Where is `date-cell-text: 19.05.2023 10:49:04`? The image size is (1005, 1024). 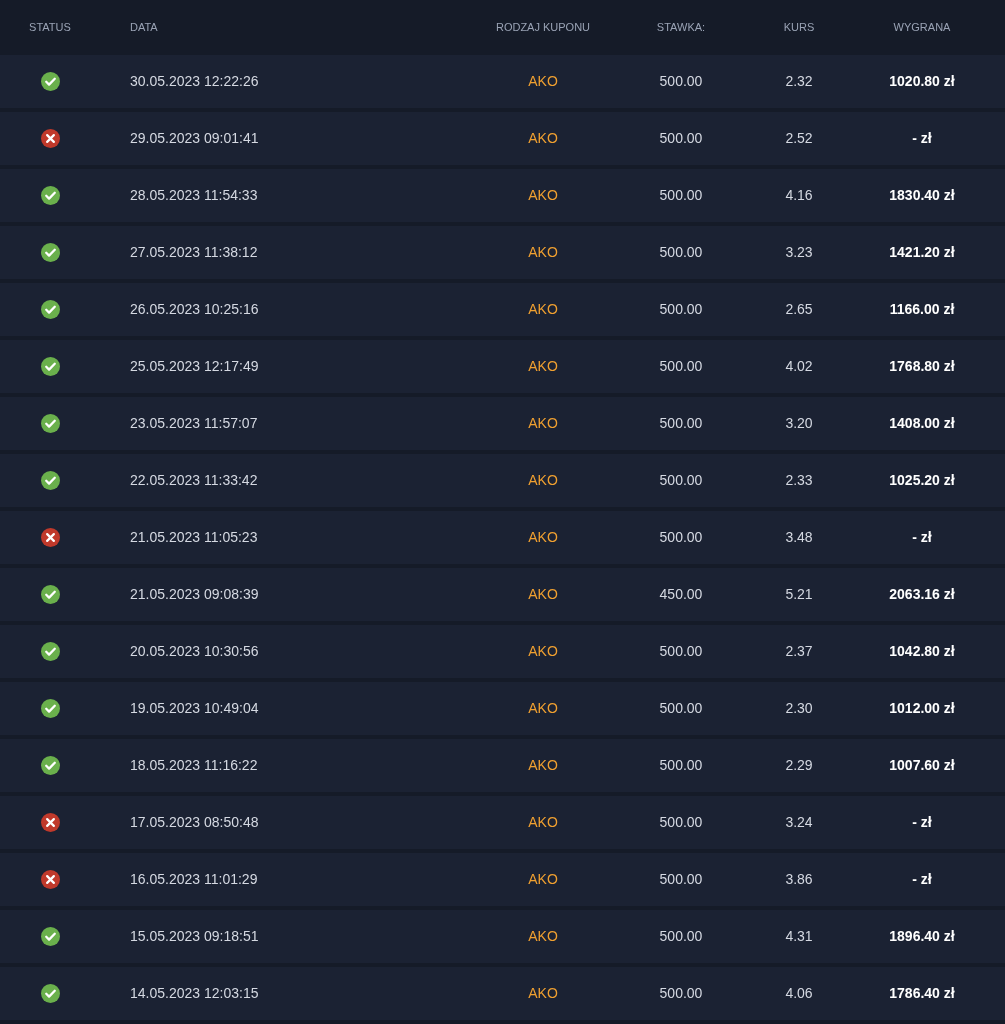
date-cell-text: 19.05.2023 10:49:04 is located at coordinates (194, 708).